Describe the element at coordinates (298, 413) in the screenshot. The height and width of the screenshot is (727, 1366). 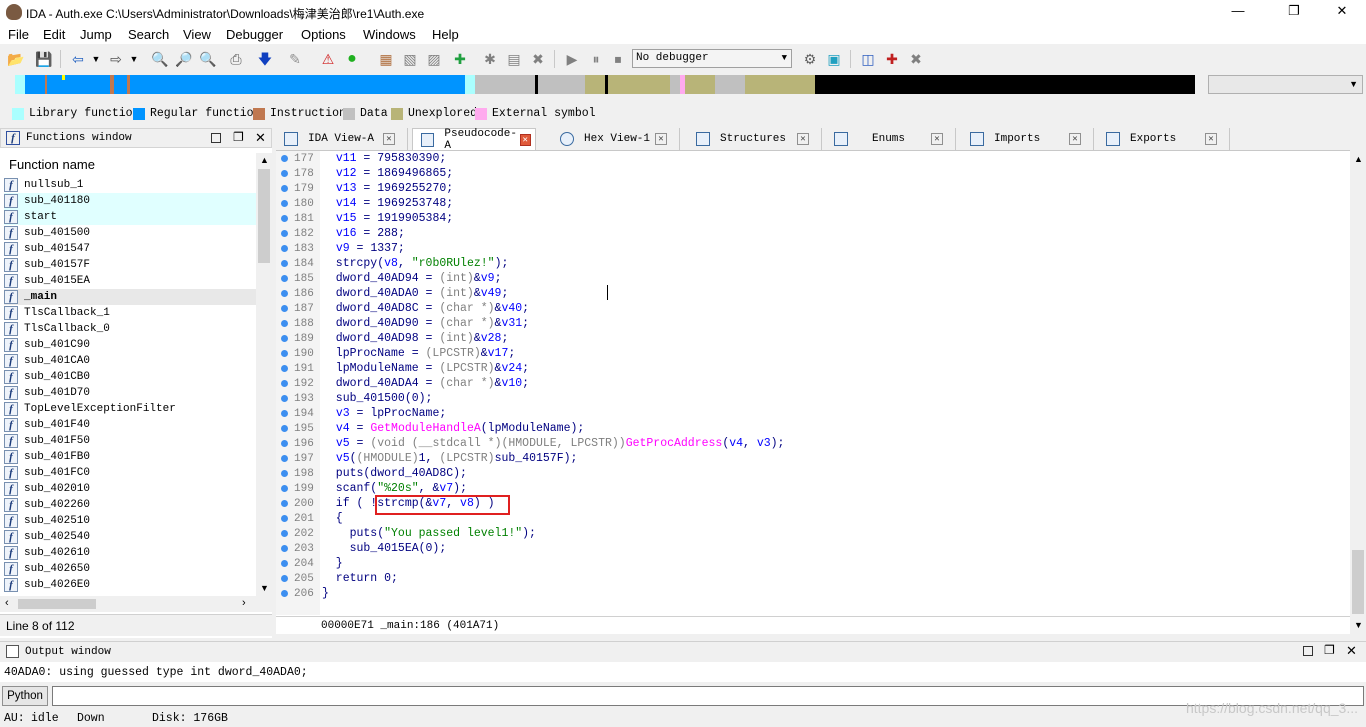
I see `line-number: 194` at that location.